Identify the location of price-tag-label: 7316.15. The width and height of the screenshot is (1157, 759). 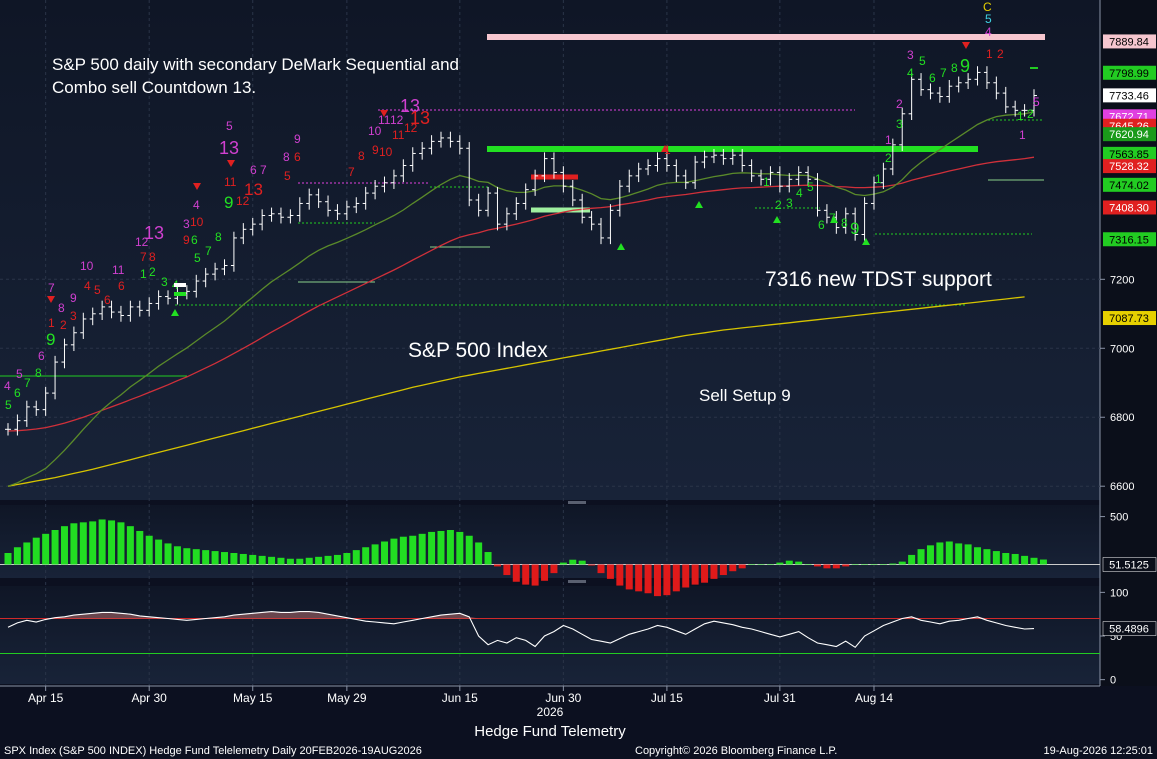
(1129, 240).